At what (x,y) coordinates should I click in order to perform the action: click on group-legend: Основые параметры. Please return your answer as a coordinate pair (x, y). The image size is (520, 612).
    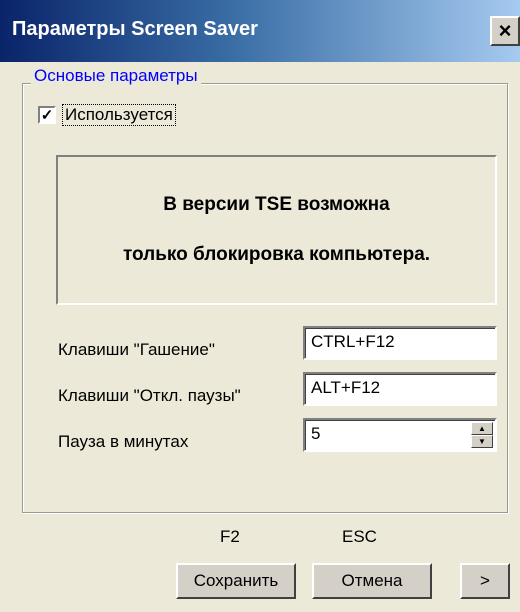
    Looking at the image, I should click on (116, 76).